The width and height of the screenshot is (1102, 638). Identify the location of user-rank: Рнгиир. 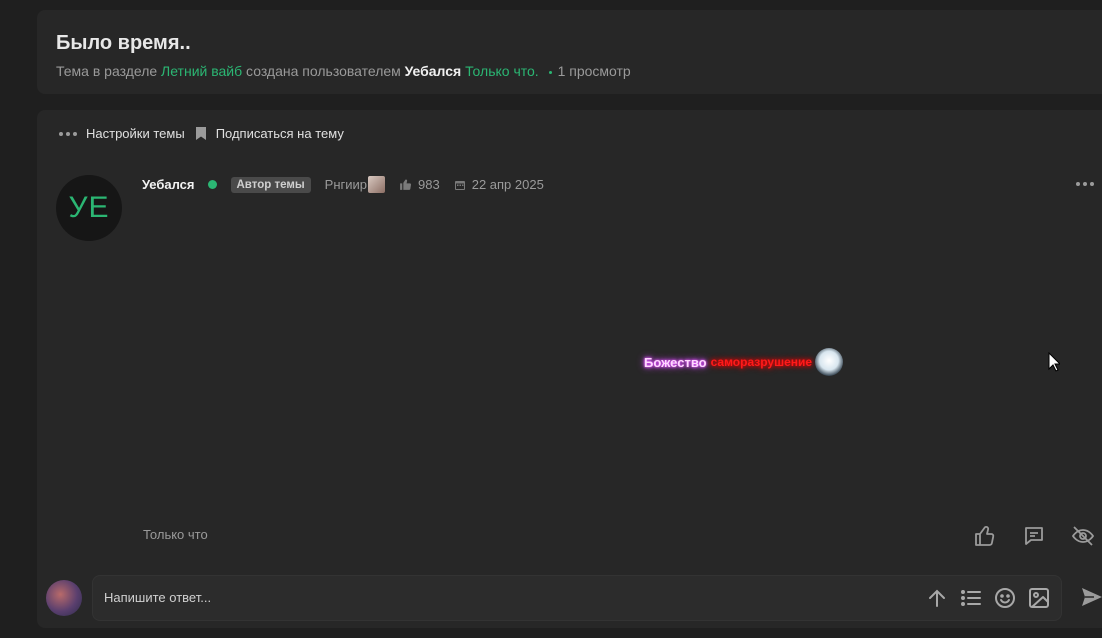
(355, 184).